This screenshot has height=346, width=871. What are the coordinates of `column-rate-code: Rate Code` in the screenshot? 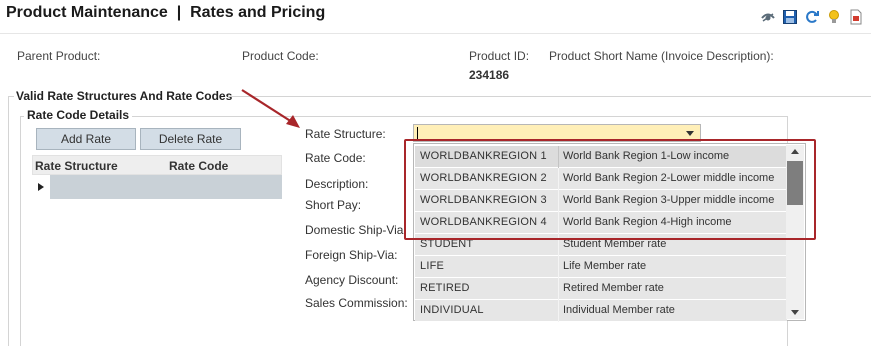 It's located at (198, 166).